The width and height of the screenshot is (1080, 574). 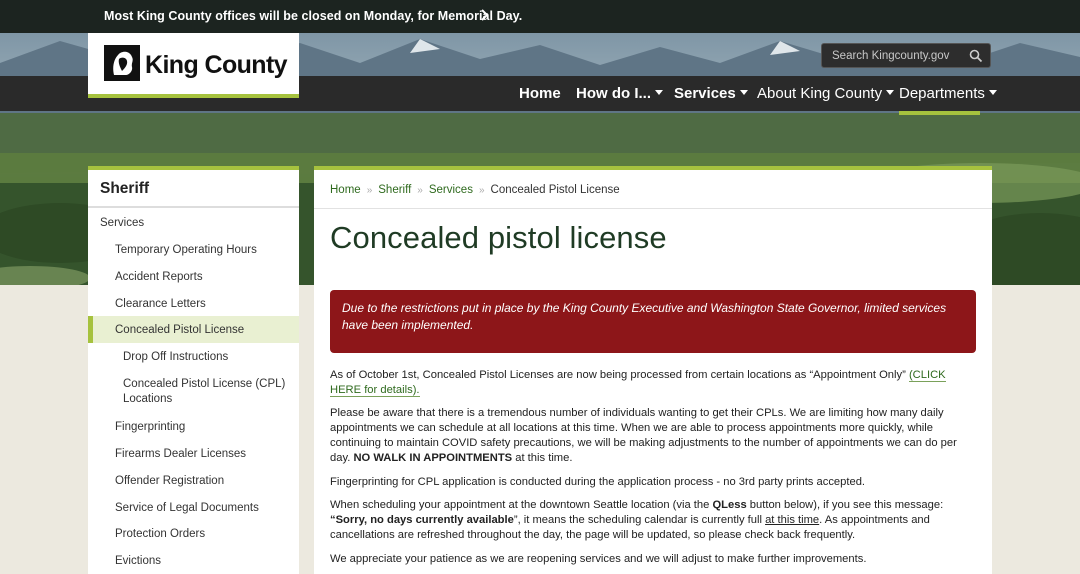 I want to click on search-input, so click(x=892, y=55).